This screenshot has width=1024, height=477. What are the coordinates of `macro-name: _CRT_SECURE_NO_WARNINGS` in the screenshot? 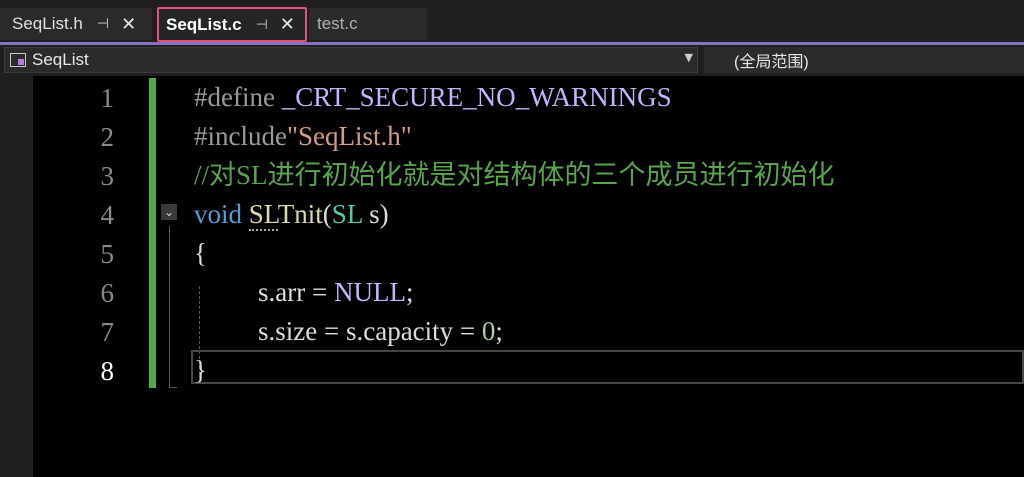 It's located at (473, 97).